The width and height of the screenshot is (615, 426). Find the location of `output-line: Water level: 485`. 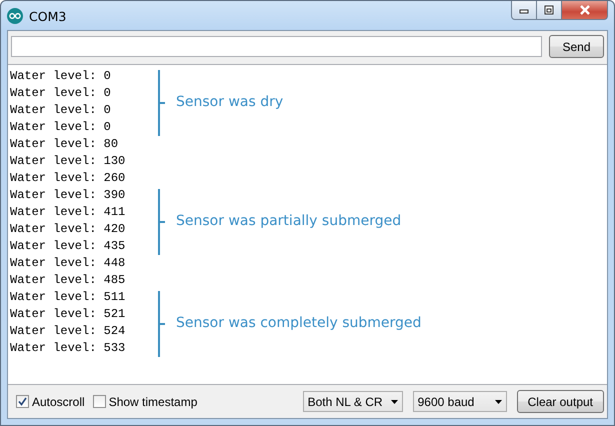

output-line: Water level: 485 is located at coordinates (68, 280).